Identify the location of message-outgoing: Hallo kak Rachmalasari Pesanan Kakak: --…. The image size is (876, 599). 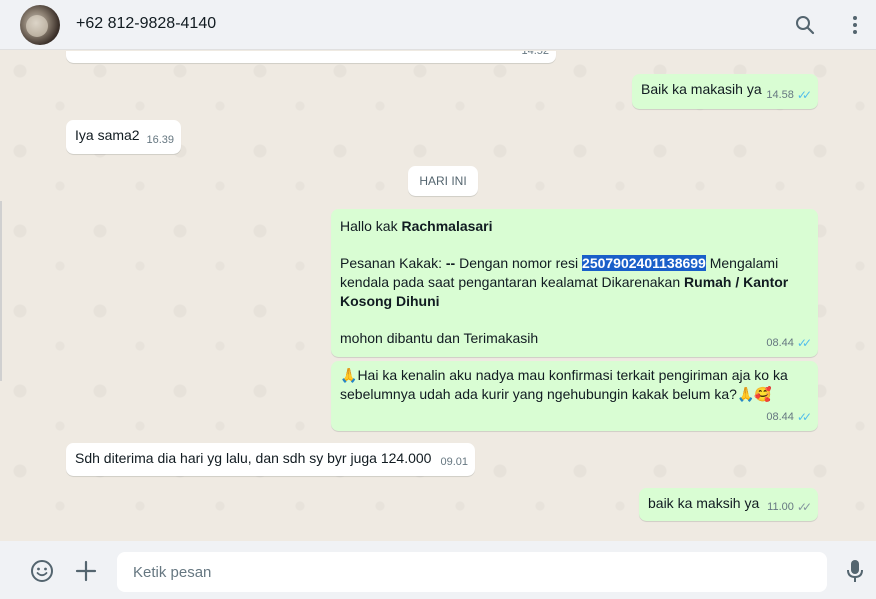
(574, 283).